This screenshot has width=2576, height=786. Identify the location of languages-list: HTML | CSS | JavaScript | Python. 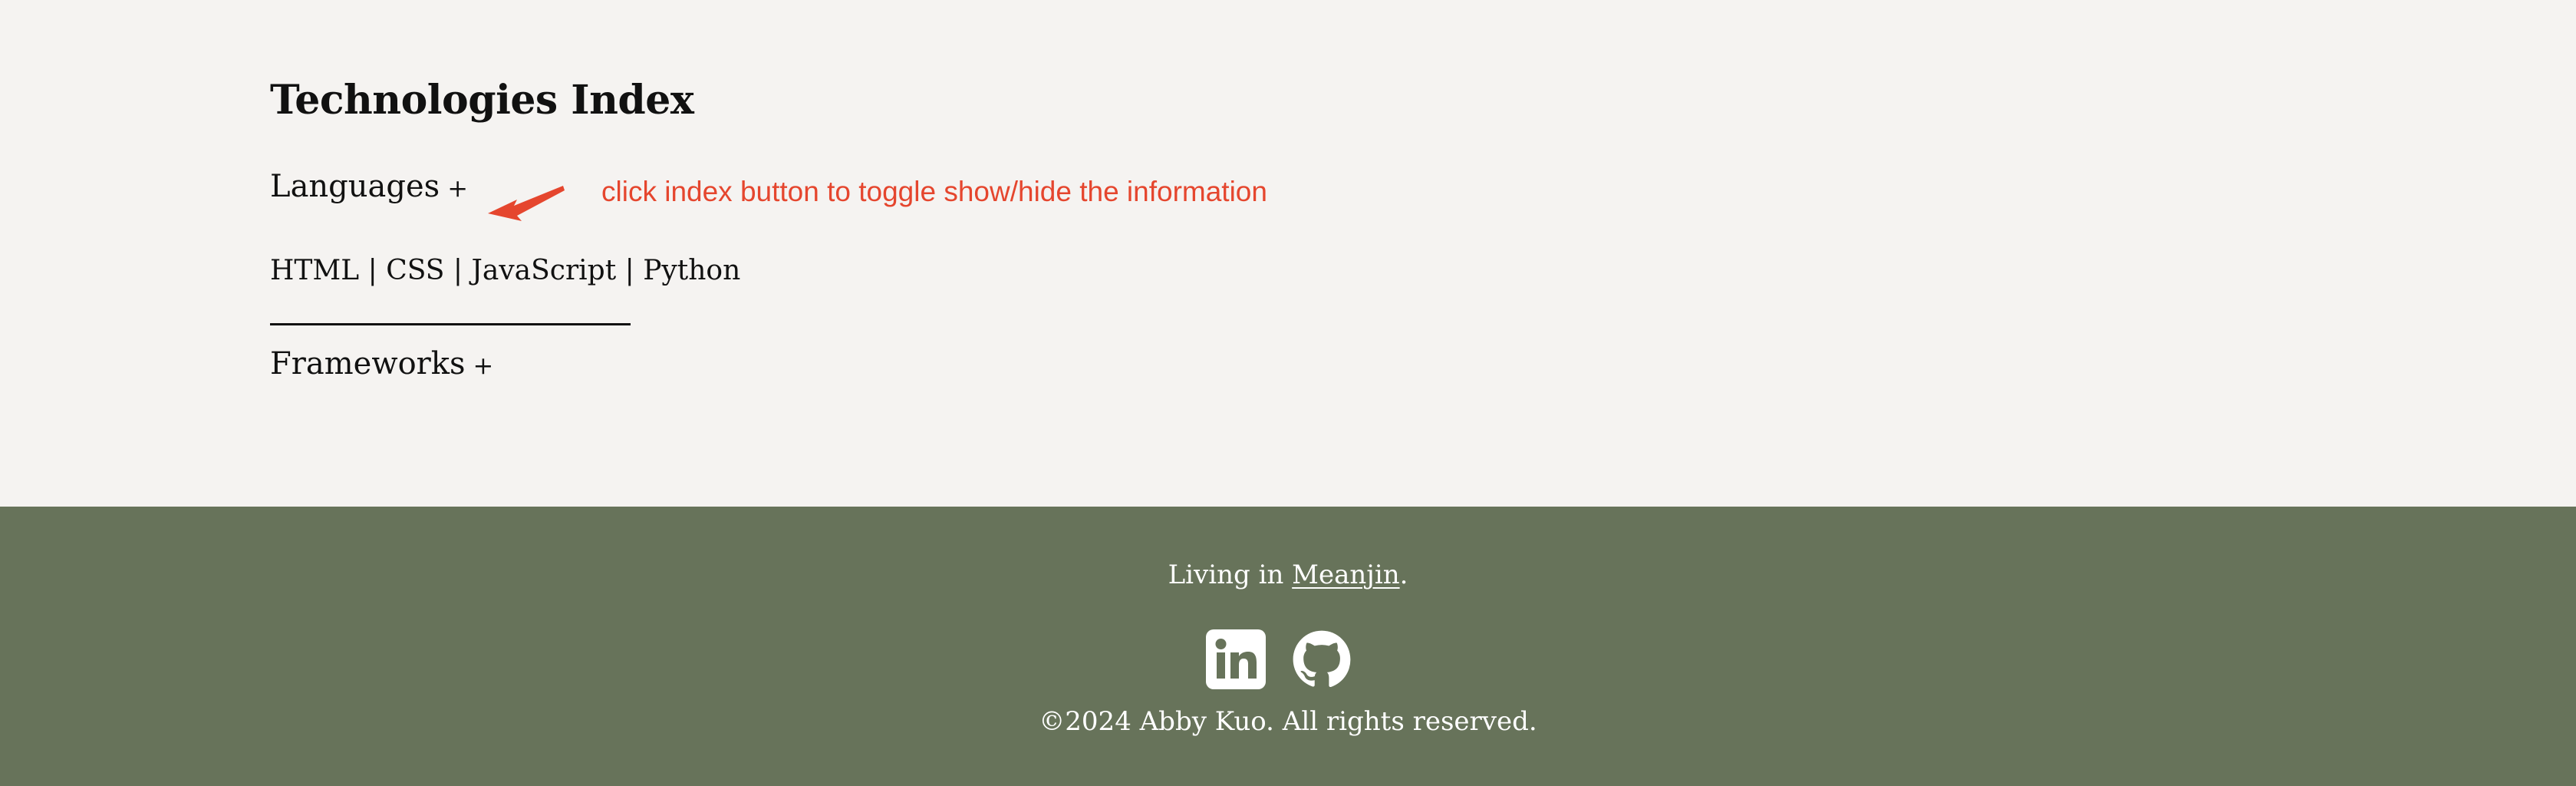
(505, 270).